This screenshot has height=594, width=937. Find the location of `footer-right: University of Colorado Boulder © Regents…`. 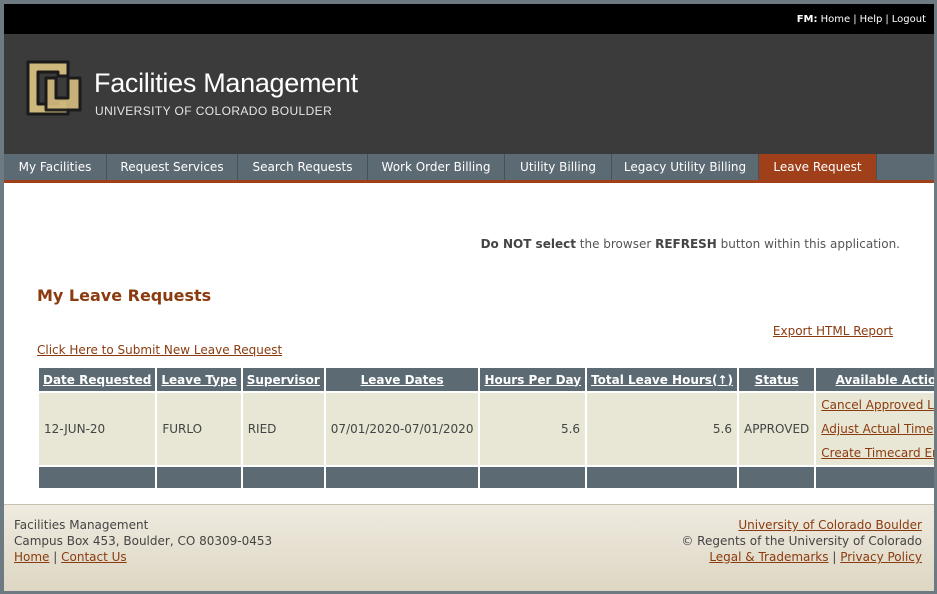

footer-right: University of Colorado Boulder © Regents… is located at coordinates (801, 541).